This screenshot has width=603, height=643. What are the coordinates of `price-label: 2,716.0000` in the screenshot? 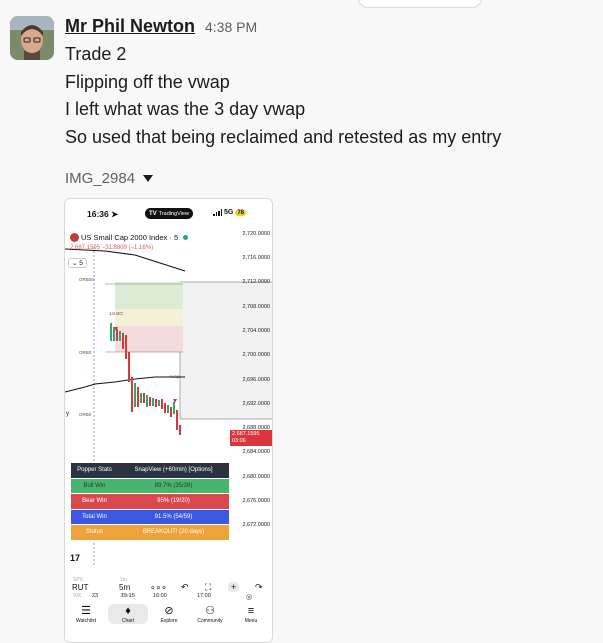 It's located at (256, 258).